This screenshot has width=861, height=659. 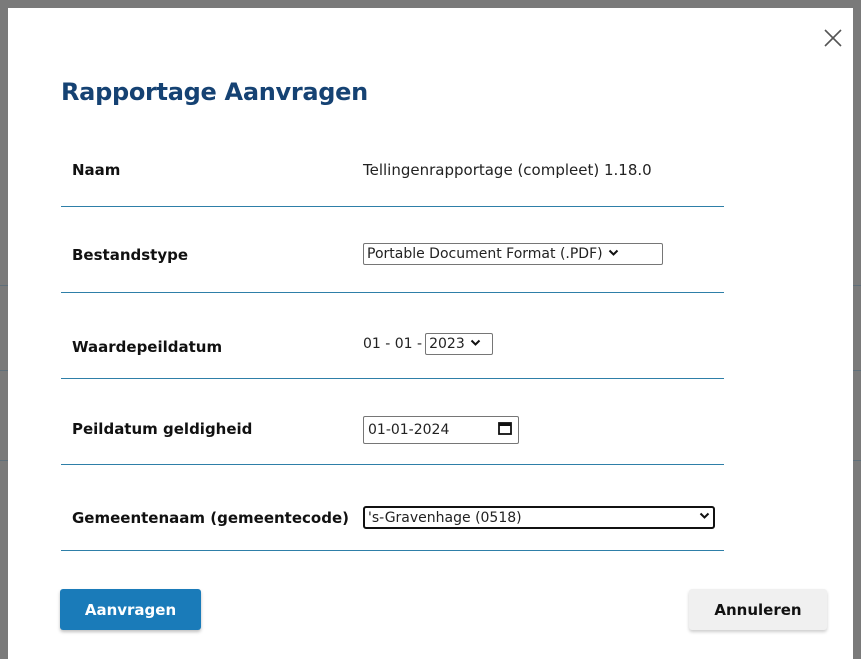 I want to click on year-select: 2023, so click(x=459, y=344).